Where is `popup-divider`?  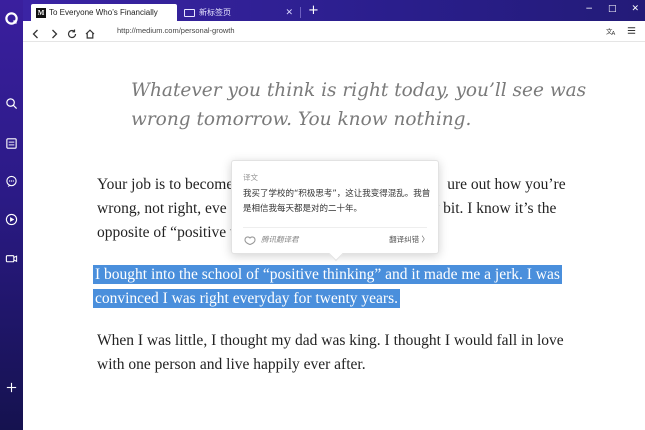
popup-divider is located at coordinates (335, 227).